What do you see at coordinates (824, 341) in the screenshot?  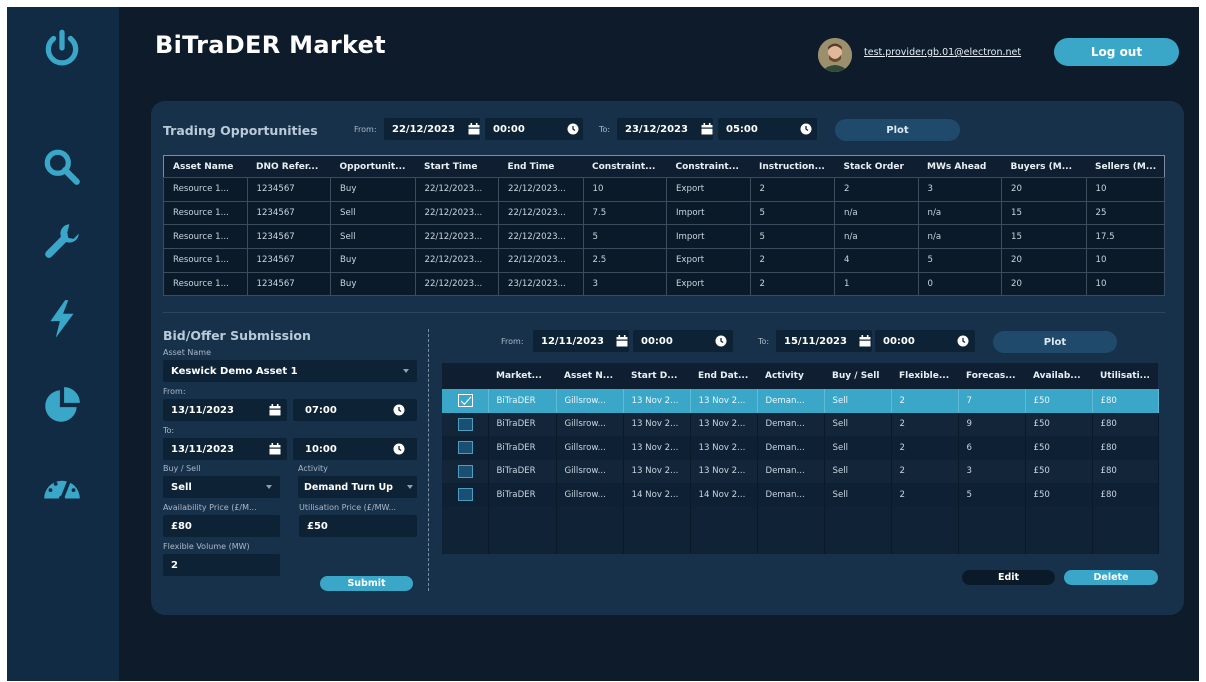 I see `bids-to-date-input: 15/11/2023` at bounding box center [824, 341].